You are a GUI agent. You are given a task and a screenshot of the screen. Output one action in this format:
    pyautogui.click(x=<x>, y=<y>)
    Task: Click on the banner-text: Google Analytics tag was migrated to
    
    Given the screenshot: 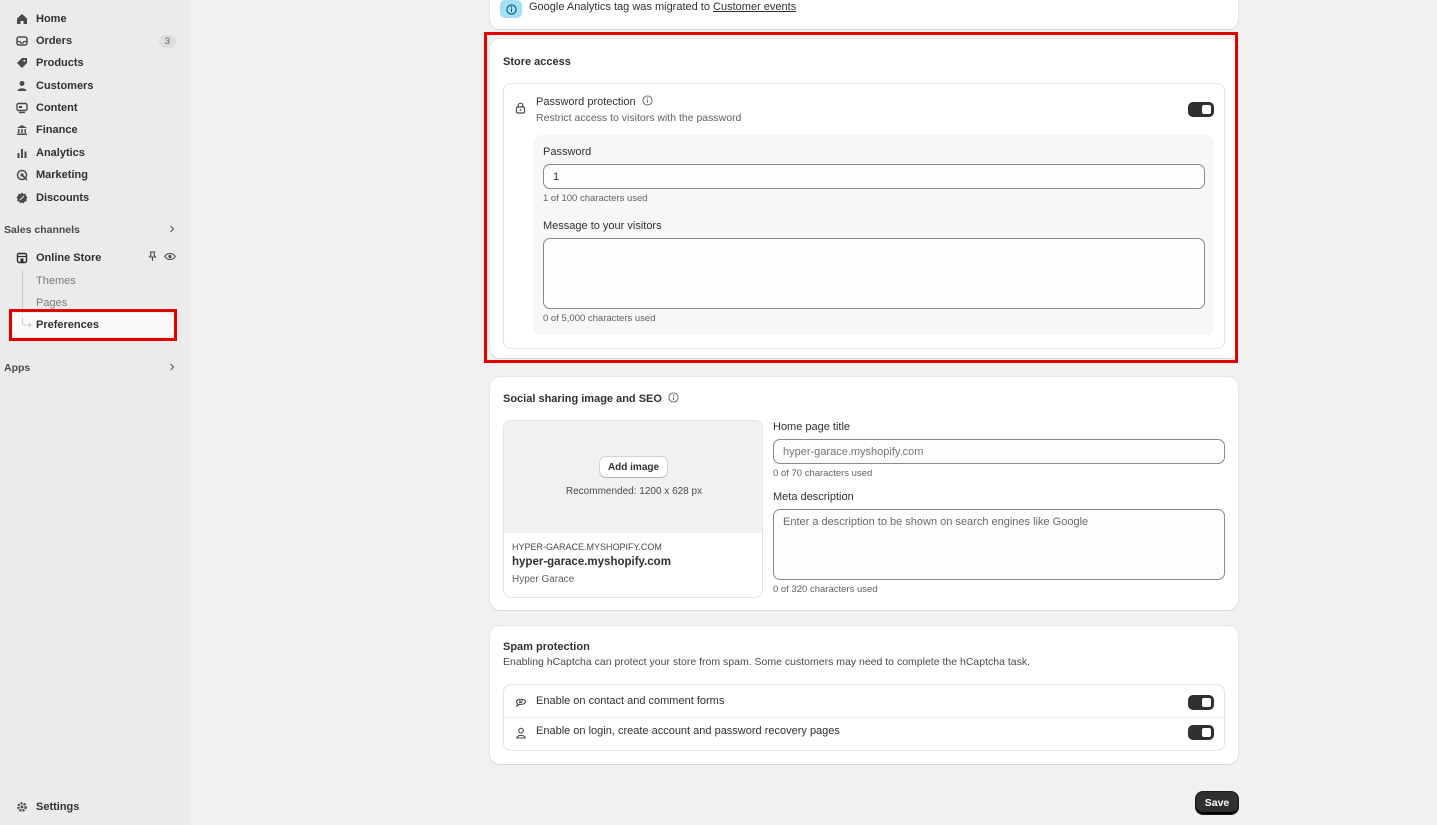 What is the action you would take?
    pyautogui.click(x=621, y=7)
    